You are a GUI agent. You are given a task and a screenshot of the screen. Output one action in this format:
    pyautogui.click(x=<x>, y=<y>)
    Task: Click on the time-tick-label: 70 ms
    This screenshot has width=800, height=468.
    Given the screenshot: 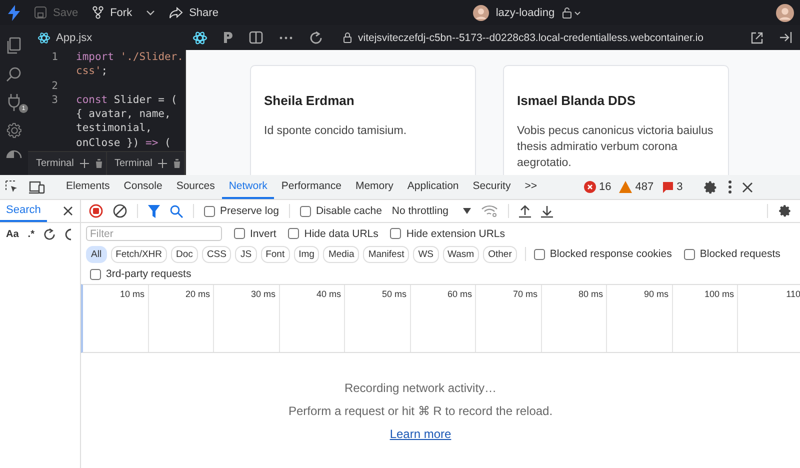 What is the action you would take?
    pyautogui.click(x=525, y=294)
    